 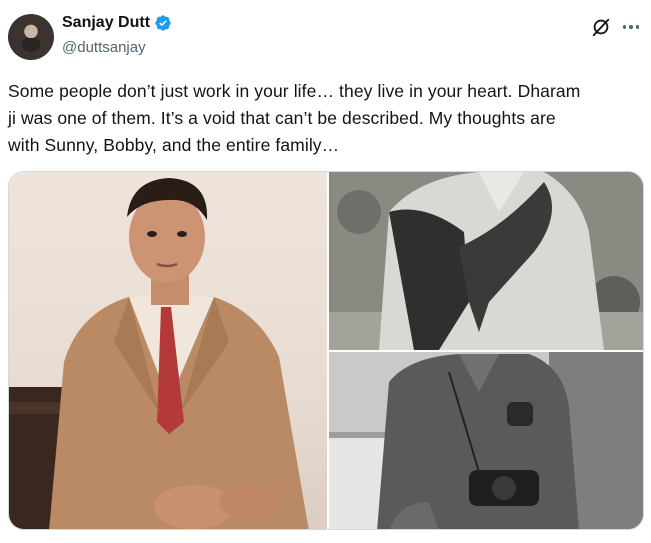 I want to click on author-name-row: Sanjay Dutt, so click(x=117, y=23).